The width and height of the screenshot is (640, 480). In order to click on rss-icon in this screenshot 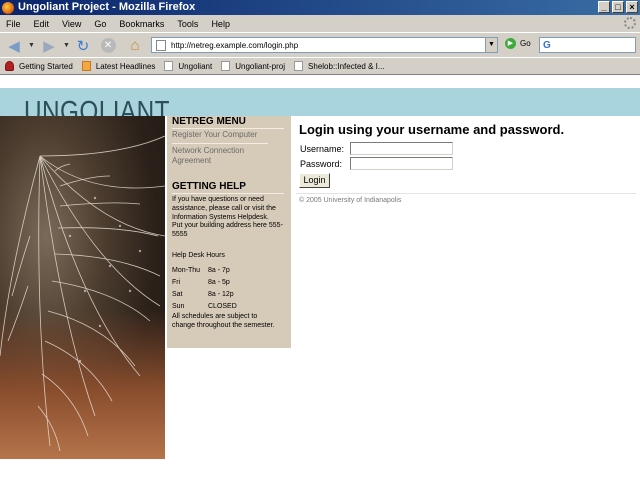, I will do `click(86, 66)`.